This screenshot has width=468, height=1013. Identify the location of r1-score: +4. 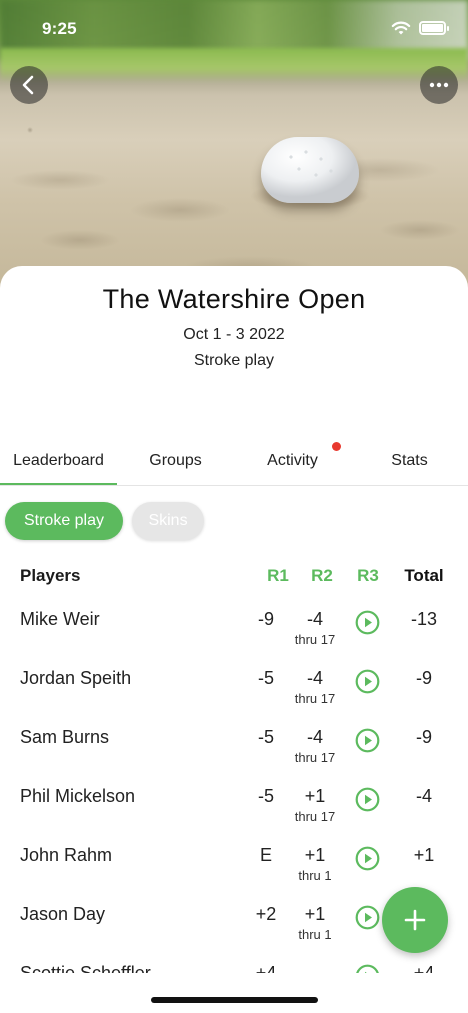
(266, 968).